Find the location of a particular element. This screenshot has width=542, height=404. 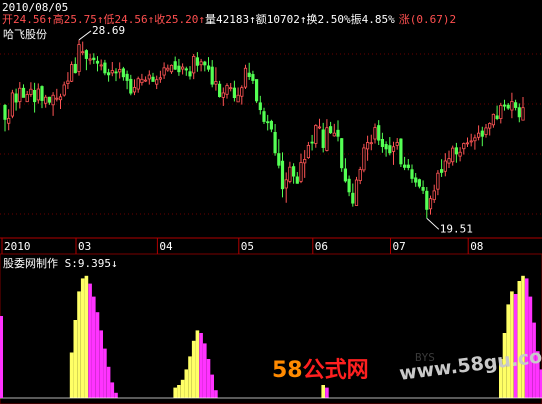

turnover-label: 换 is located at coordinates (312, 19).